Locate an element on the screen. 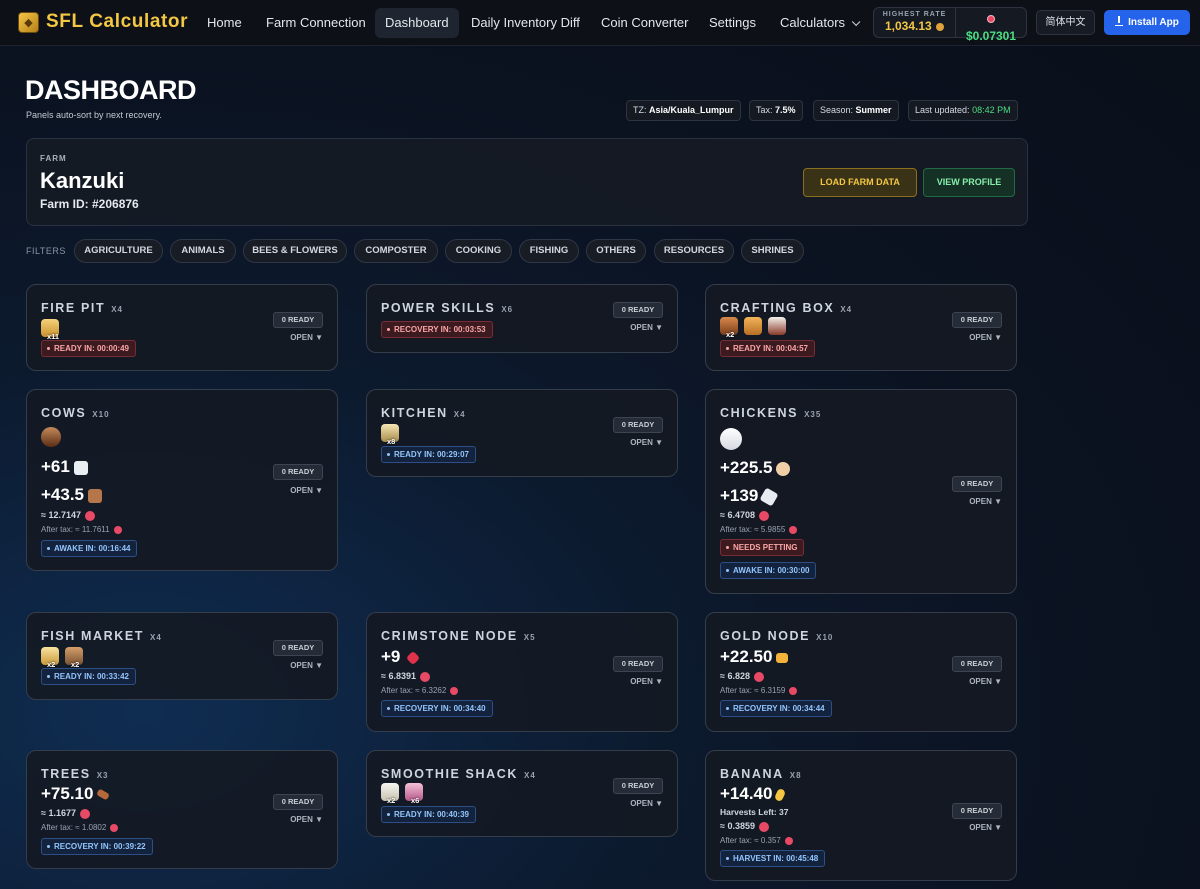 The image size is (1200, 889). feather-yield: +139 is located at coordinates (749, 496).